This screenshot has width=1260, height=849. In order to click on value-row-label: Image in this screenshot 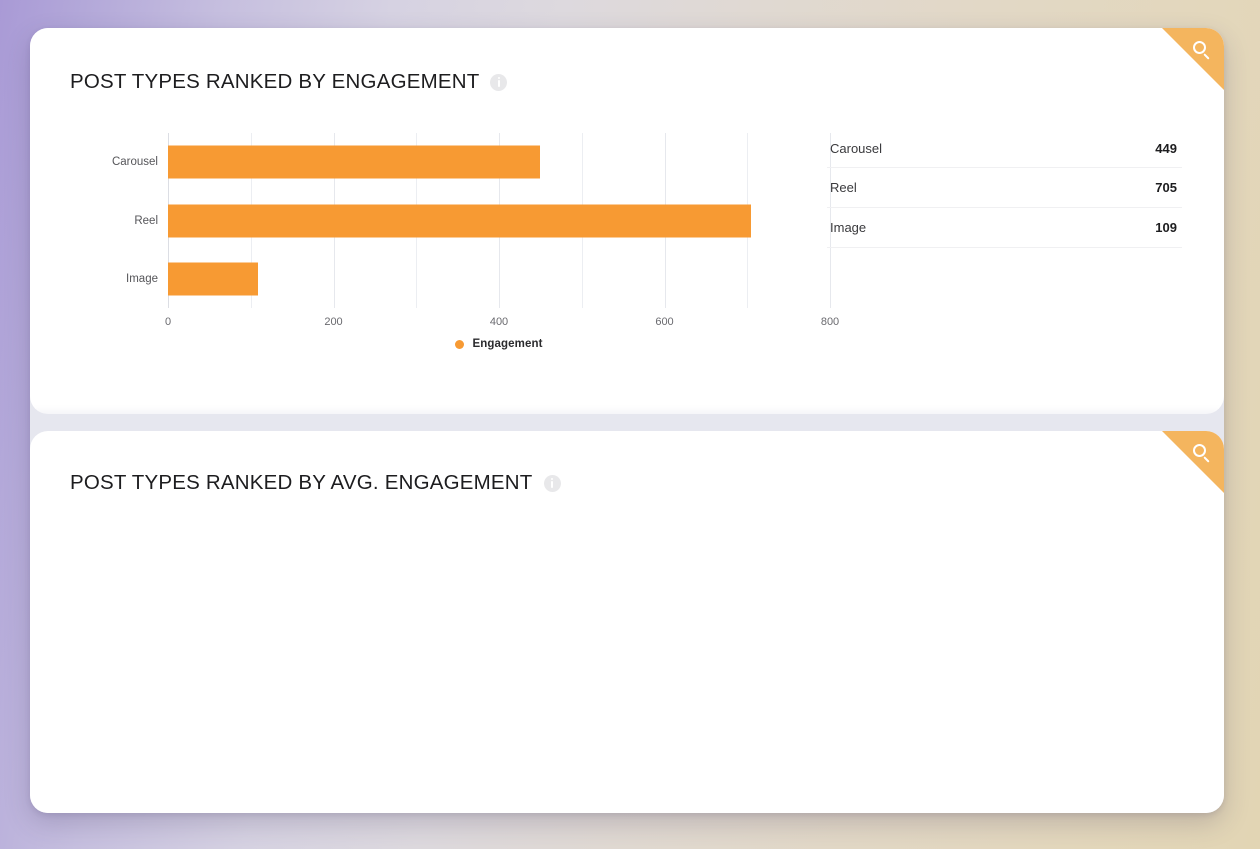, I will do `click(848, 227)`.